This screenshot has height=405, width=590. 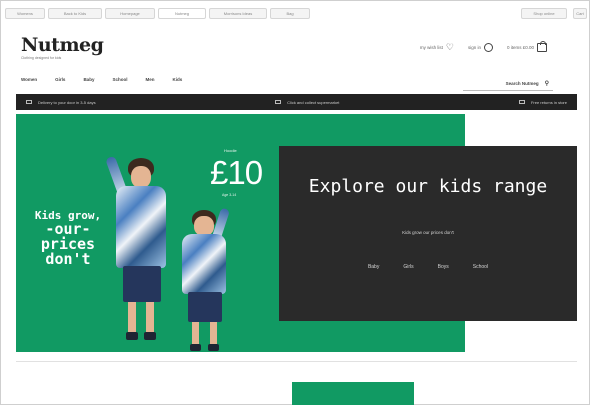 What do you see at coordinates (41, 58) in the screenshot?
I see `logo-subtitle: Clothing designed for kids` at bounding box center [41, 58].